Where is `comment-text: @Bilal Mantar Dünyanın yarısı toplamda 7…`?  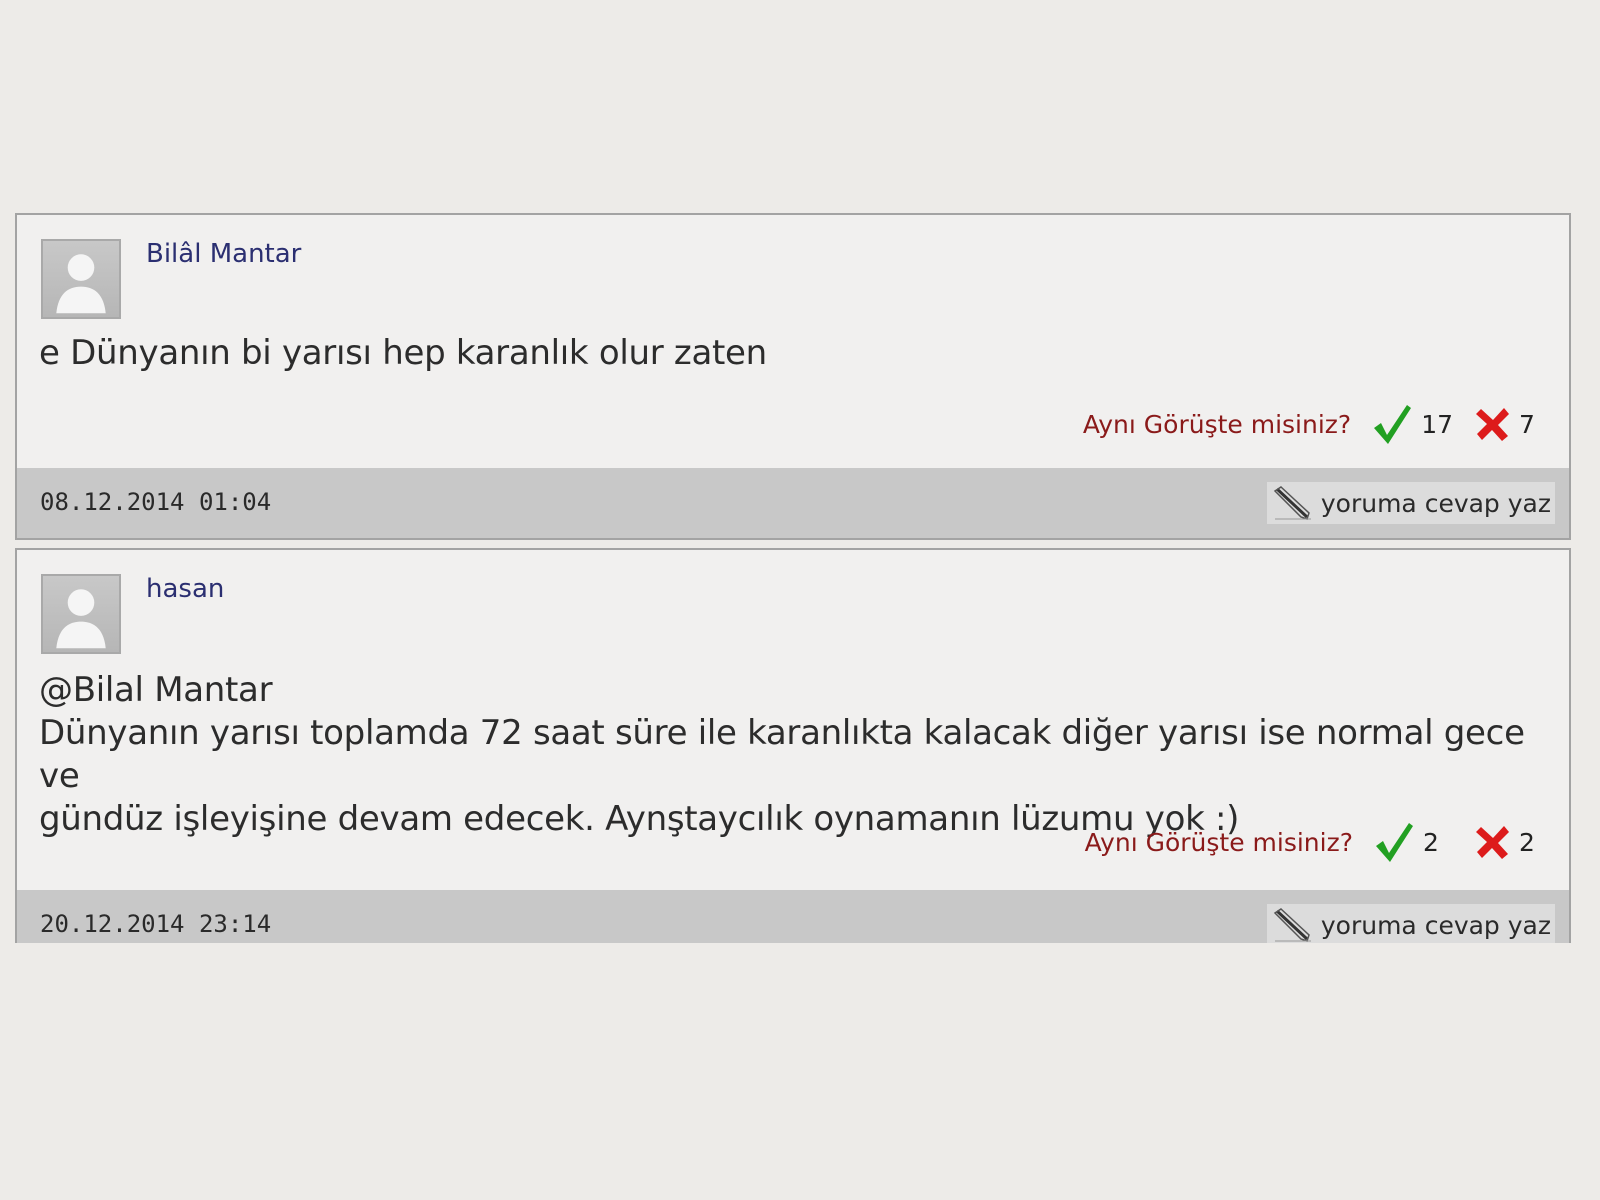
comment-text: @Bilal Mantar Dünyanın yarısı toplamda 7… is located at coordinates (782, 754).